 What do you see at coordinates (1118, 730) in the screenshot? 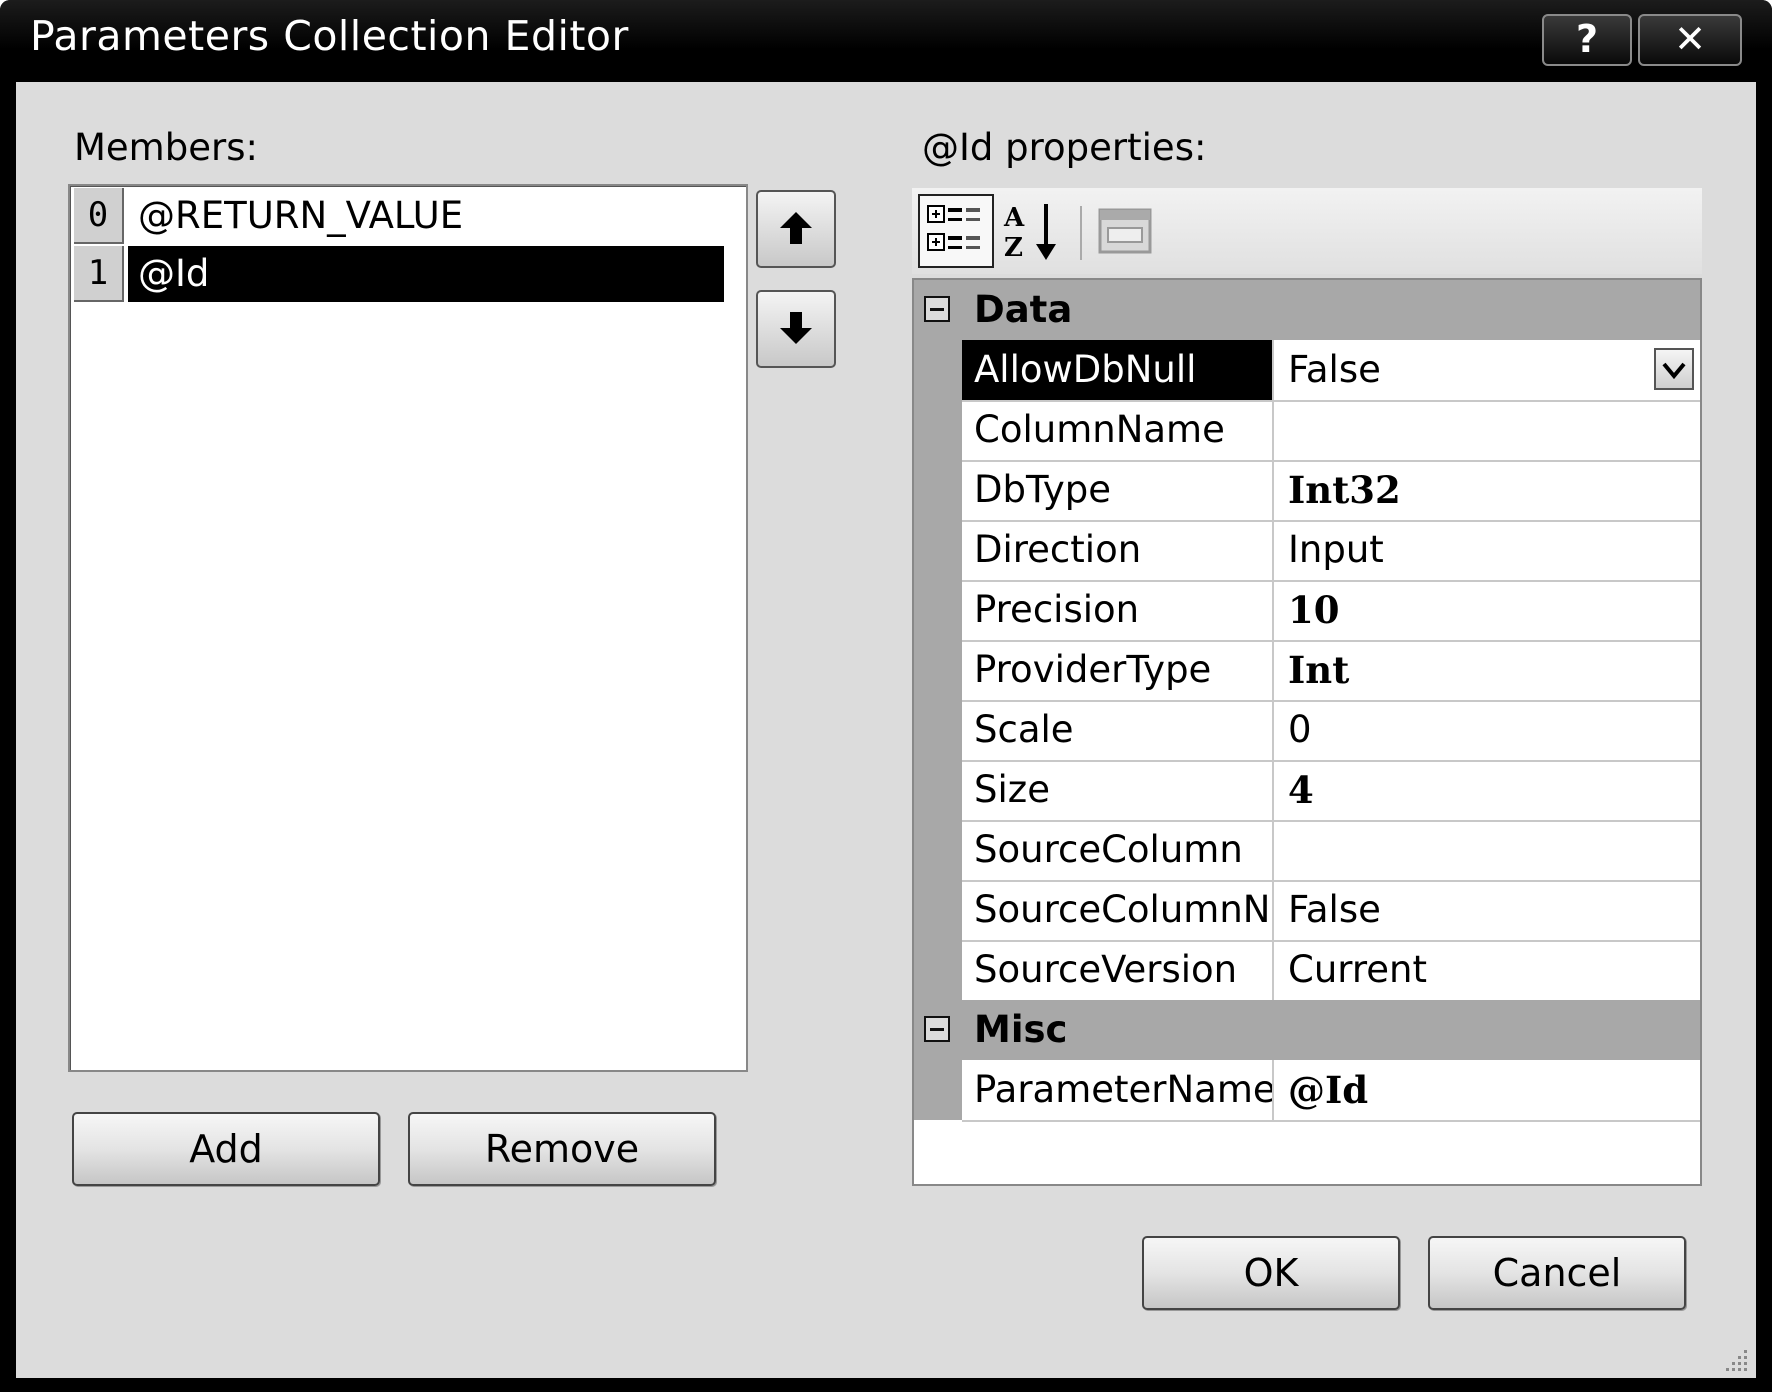
I see `property-name: Scale` at bounding box center [1118, 730].